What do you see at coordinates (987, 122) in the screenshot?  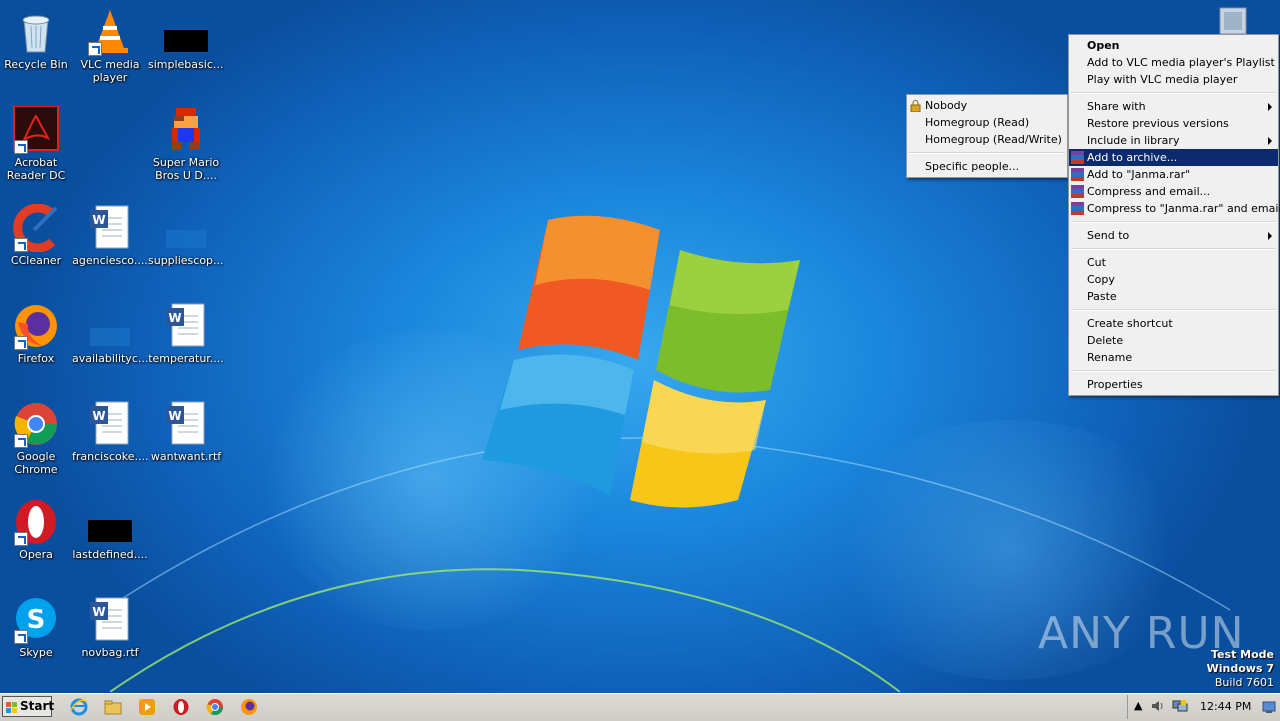 I see `menu-item-homegroup-read: Homegroup (Read)` at bounding box center [987, 122].